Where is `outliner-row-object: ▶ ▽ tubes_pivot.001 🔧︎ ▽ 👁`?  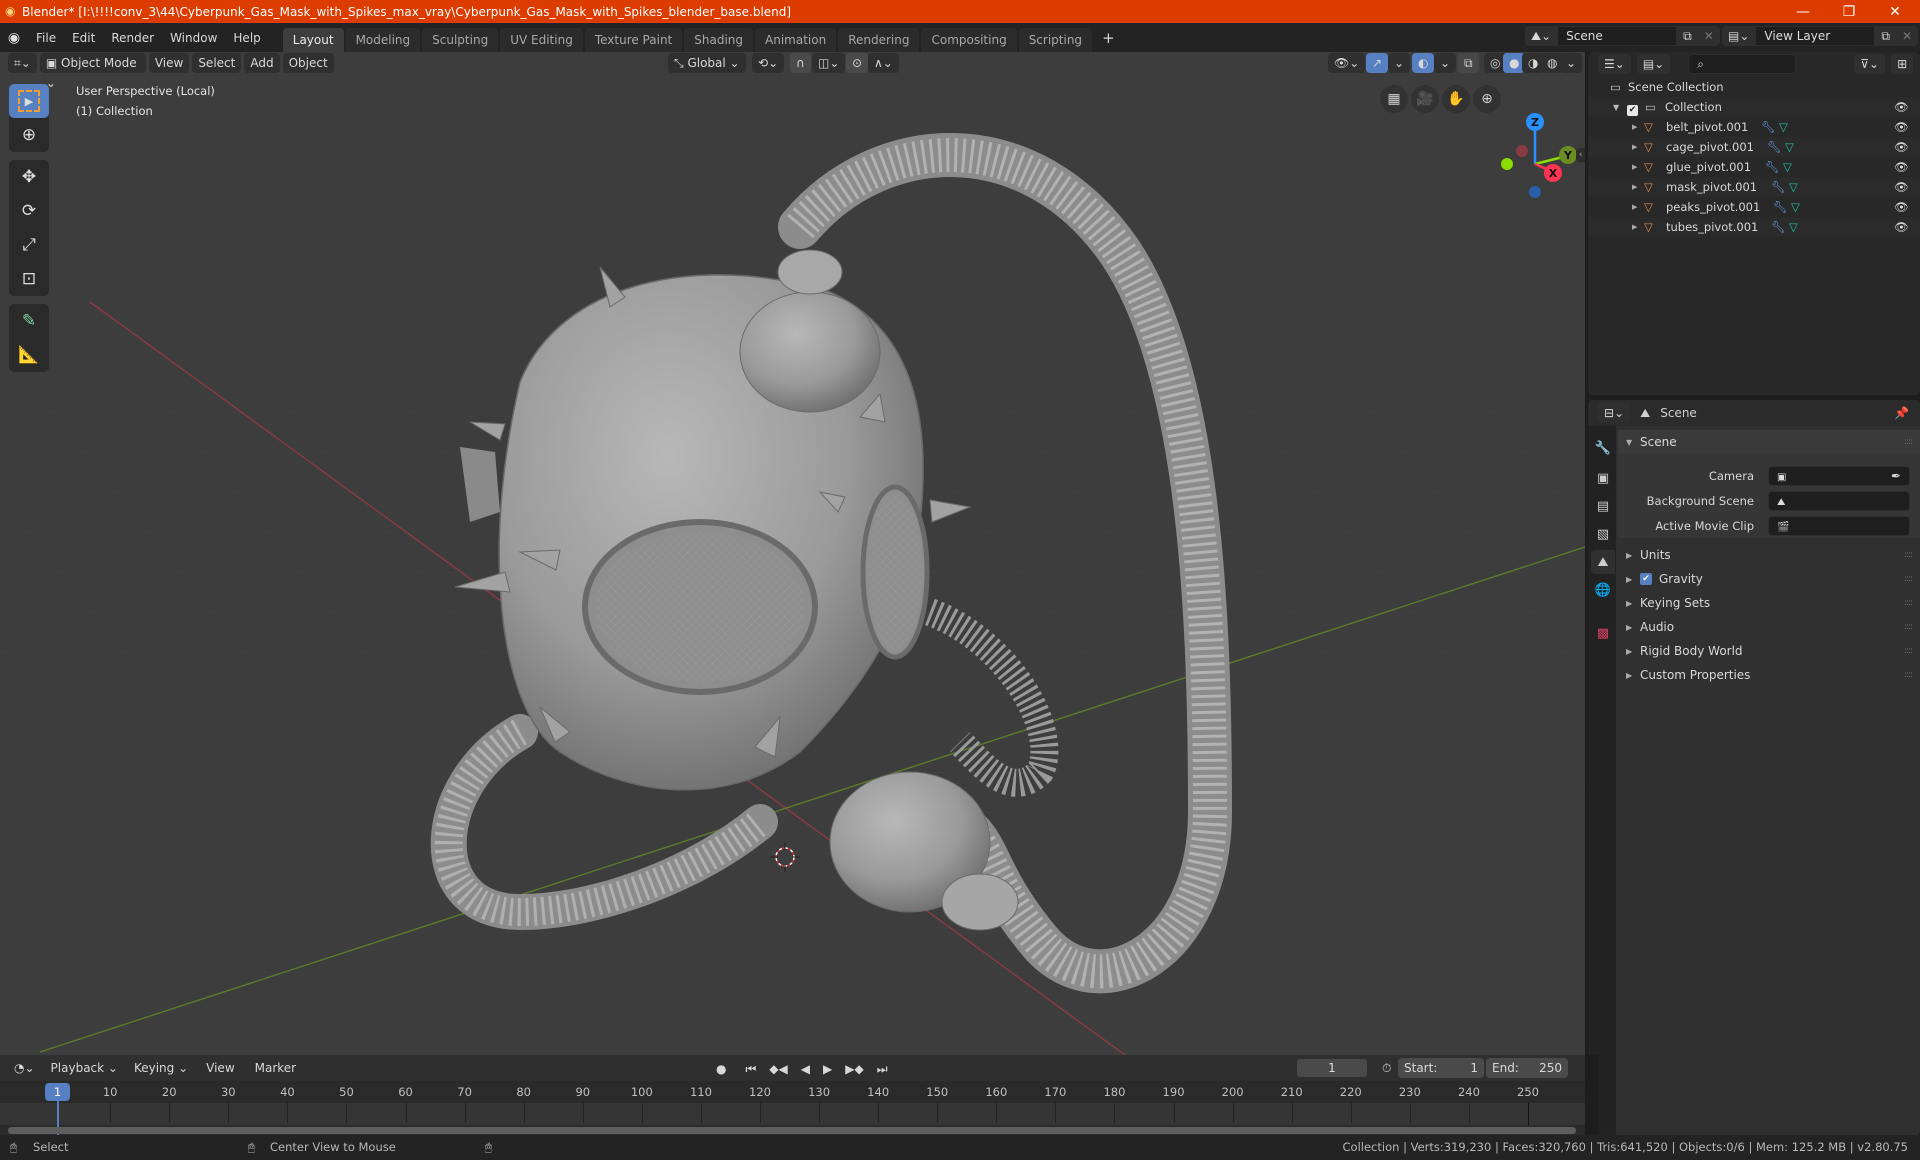
outliner-row-object: ▶ ▽ tubes_pivot.001 🔧︎ ▽ 👁 is located at coordinates (1754, 227).